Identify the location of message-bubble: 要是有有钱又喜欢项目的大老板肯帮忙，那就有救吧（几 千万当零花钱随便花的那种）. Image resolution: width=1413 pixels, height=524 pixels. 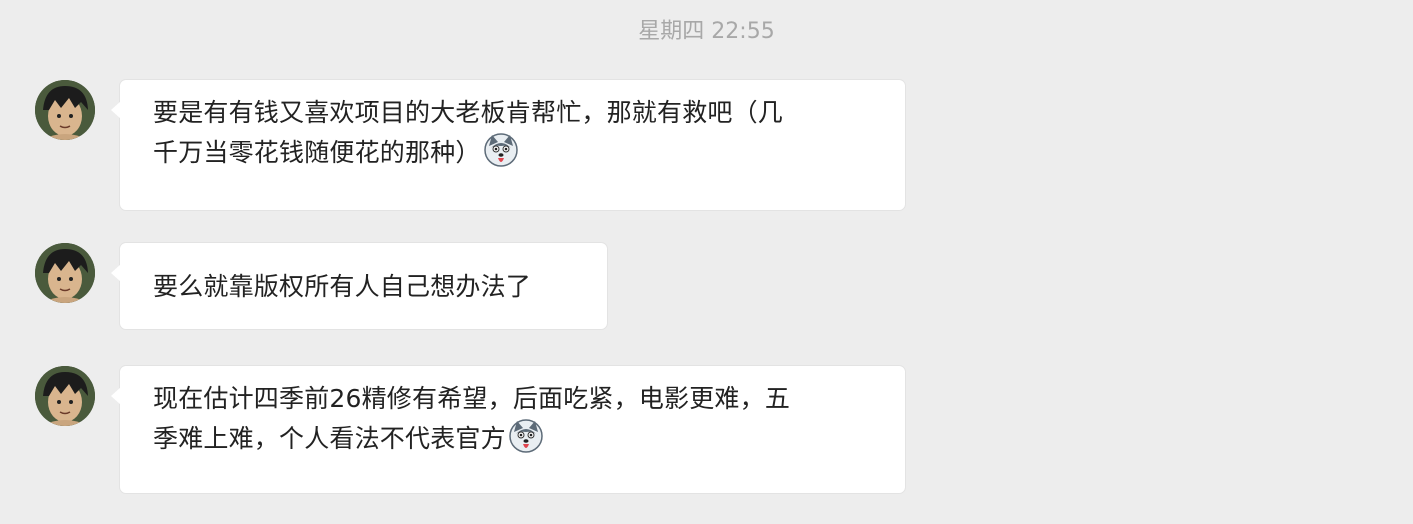
(508, 145).